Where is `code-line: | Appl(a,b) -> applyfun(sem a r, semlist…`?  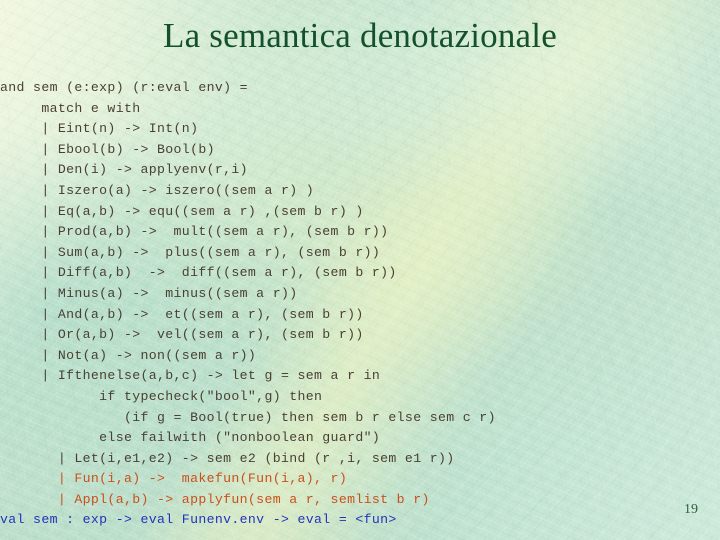 code-line: | Appl(a,b) -> applyfun(sem a r, semlist… is located at coordinates (215, 499).